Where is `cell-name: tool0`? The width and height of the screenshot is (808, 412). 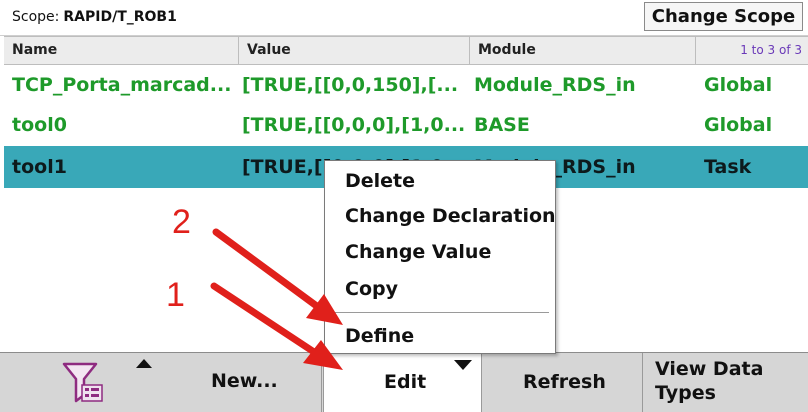 cell-name: tool0 is located at coordinates (39, 125).